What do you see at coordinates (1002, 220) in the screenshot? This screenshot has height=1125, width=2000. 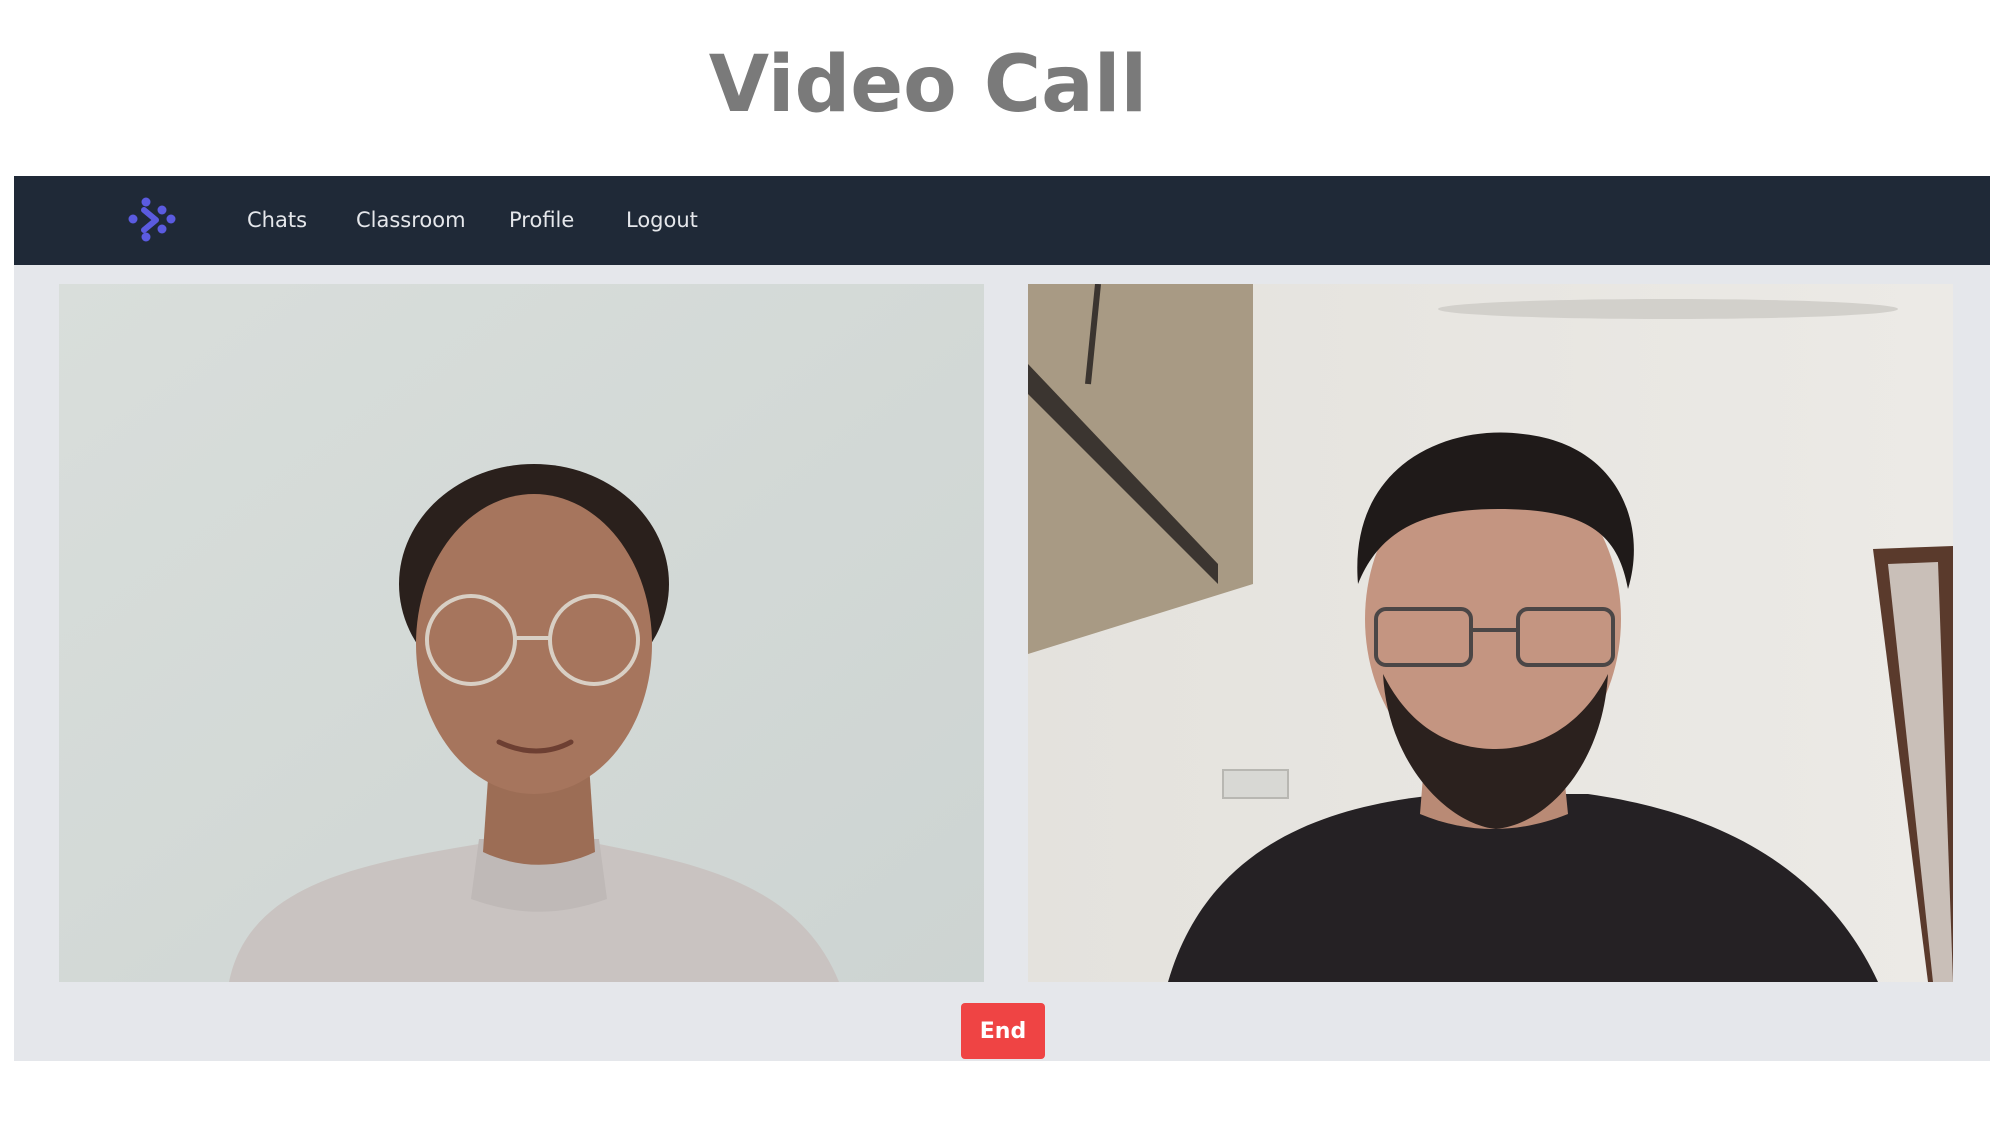 I see `navbar: Chats Classroom Profile Logout` at bounding box center [1002, 220].